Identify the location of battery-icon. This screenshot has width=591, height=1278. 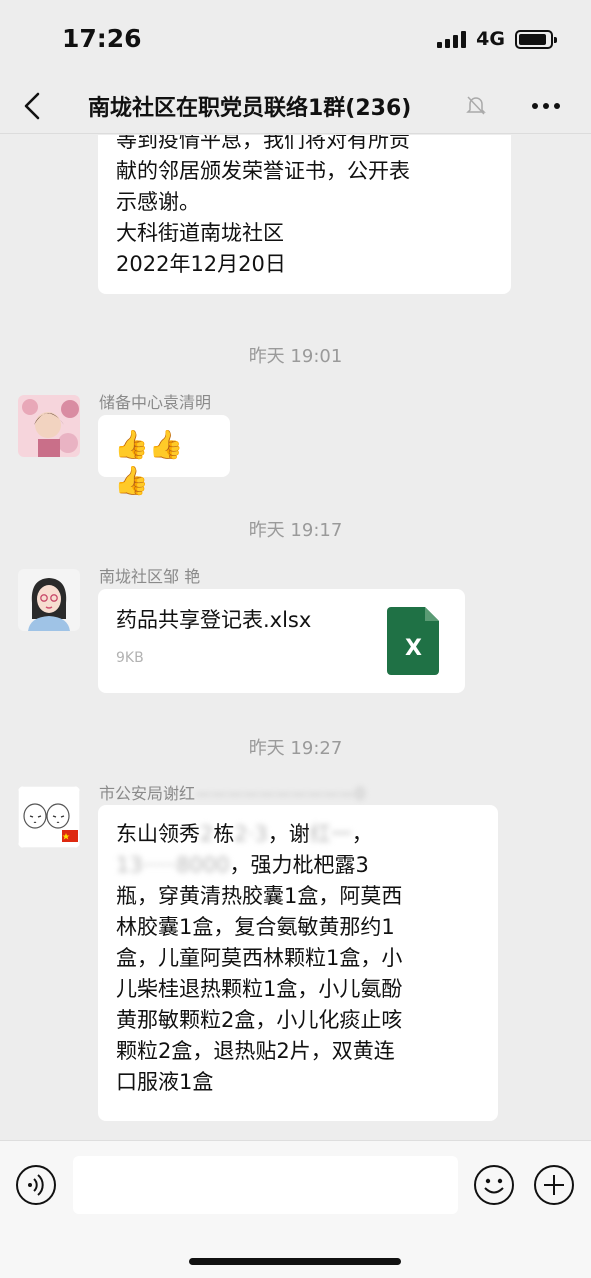
(536, 39).